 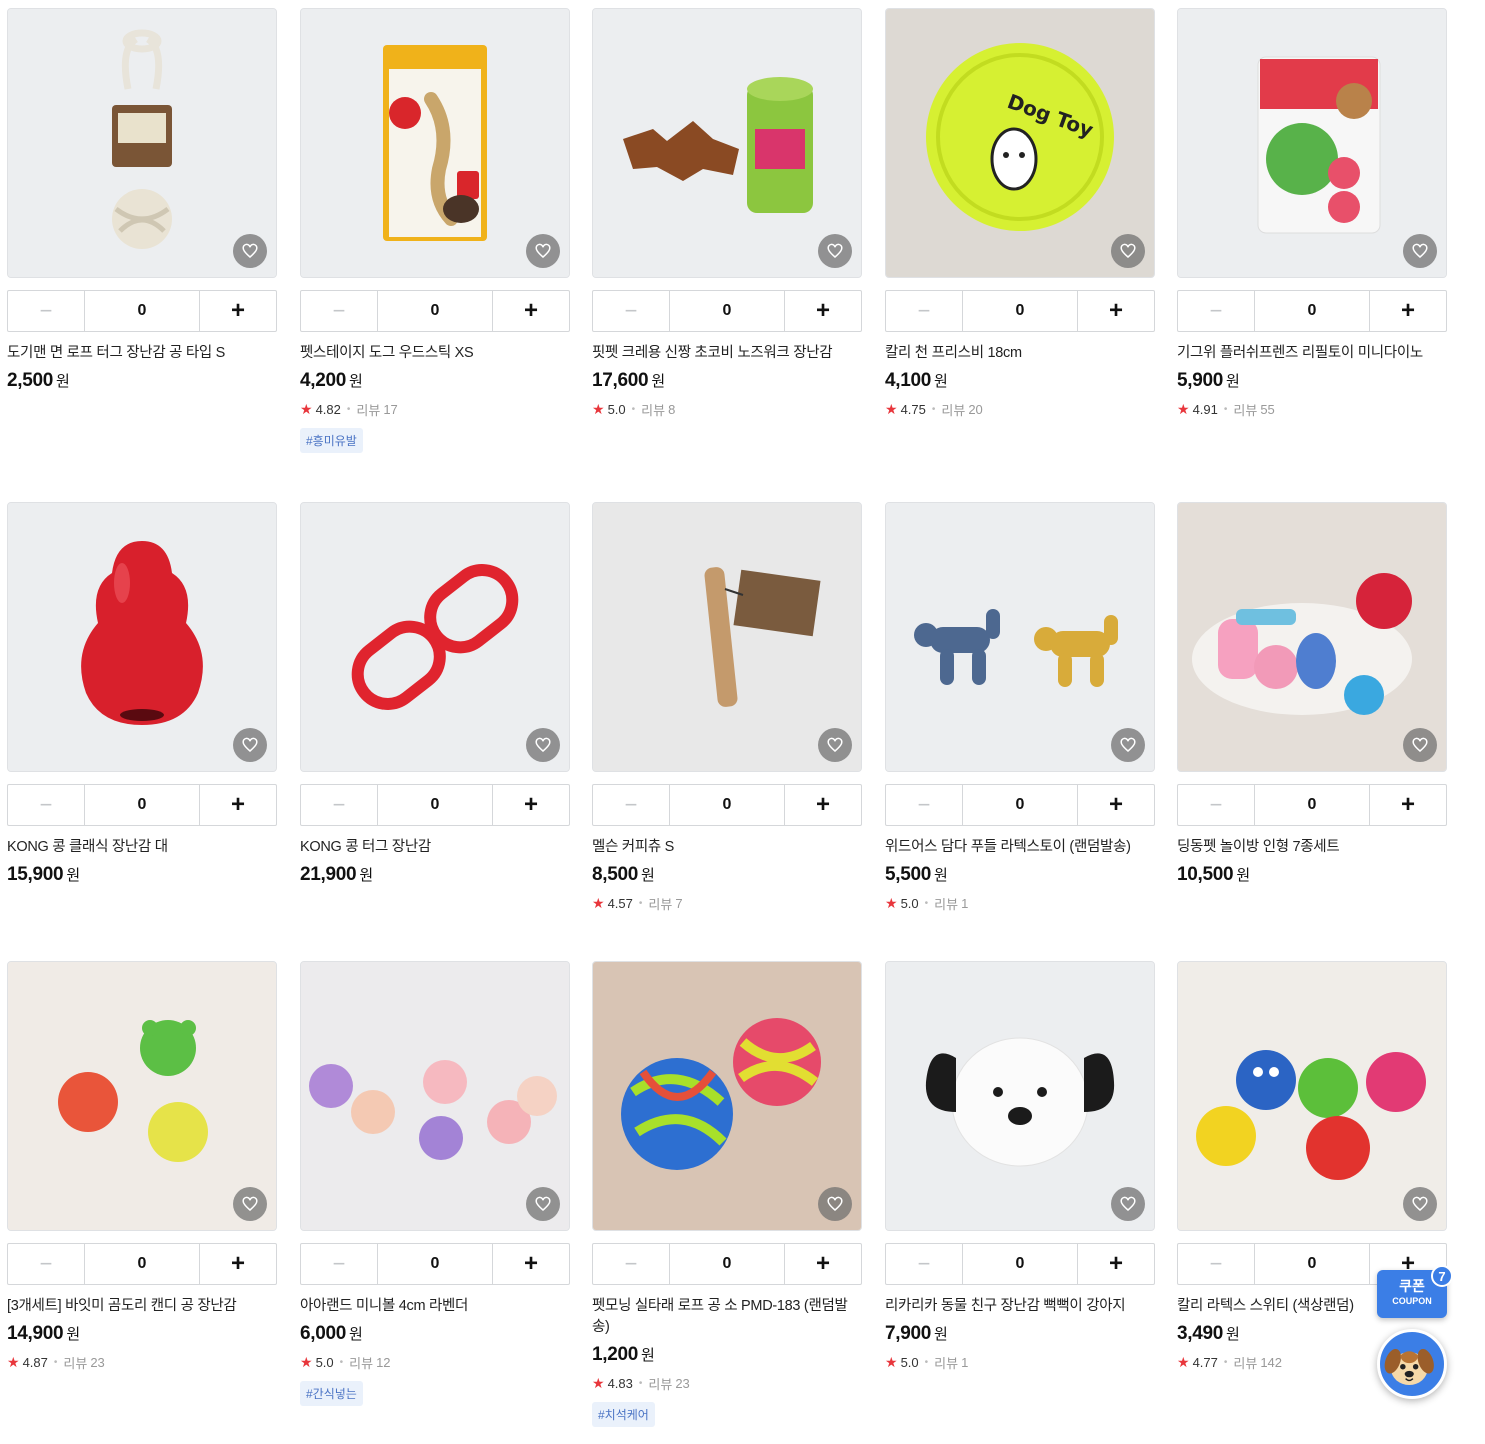 What do you see at coordinates (435, 1306) in the screenshot?
I see `product-name: 아아랜드 미니볼 4cm 라벤더` at bounding box center [435, 1306].